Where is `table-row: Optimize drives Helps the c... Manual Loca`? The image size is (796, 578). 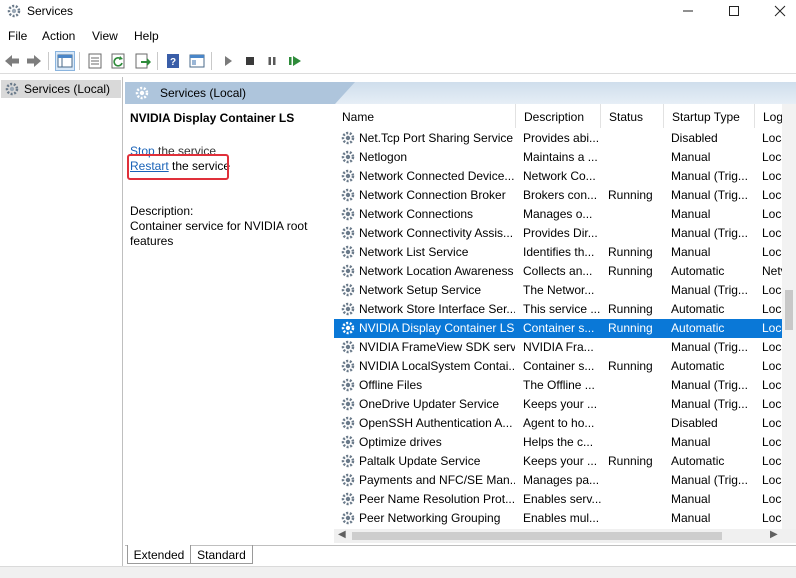
table-row: Optimize drives Helps the c... Manual Loca is located at coordinates (565, 442).